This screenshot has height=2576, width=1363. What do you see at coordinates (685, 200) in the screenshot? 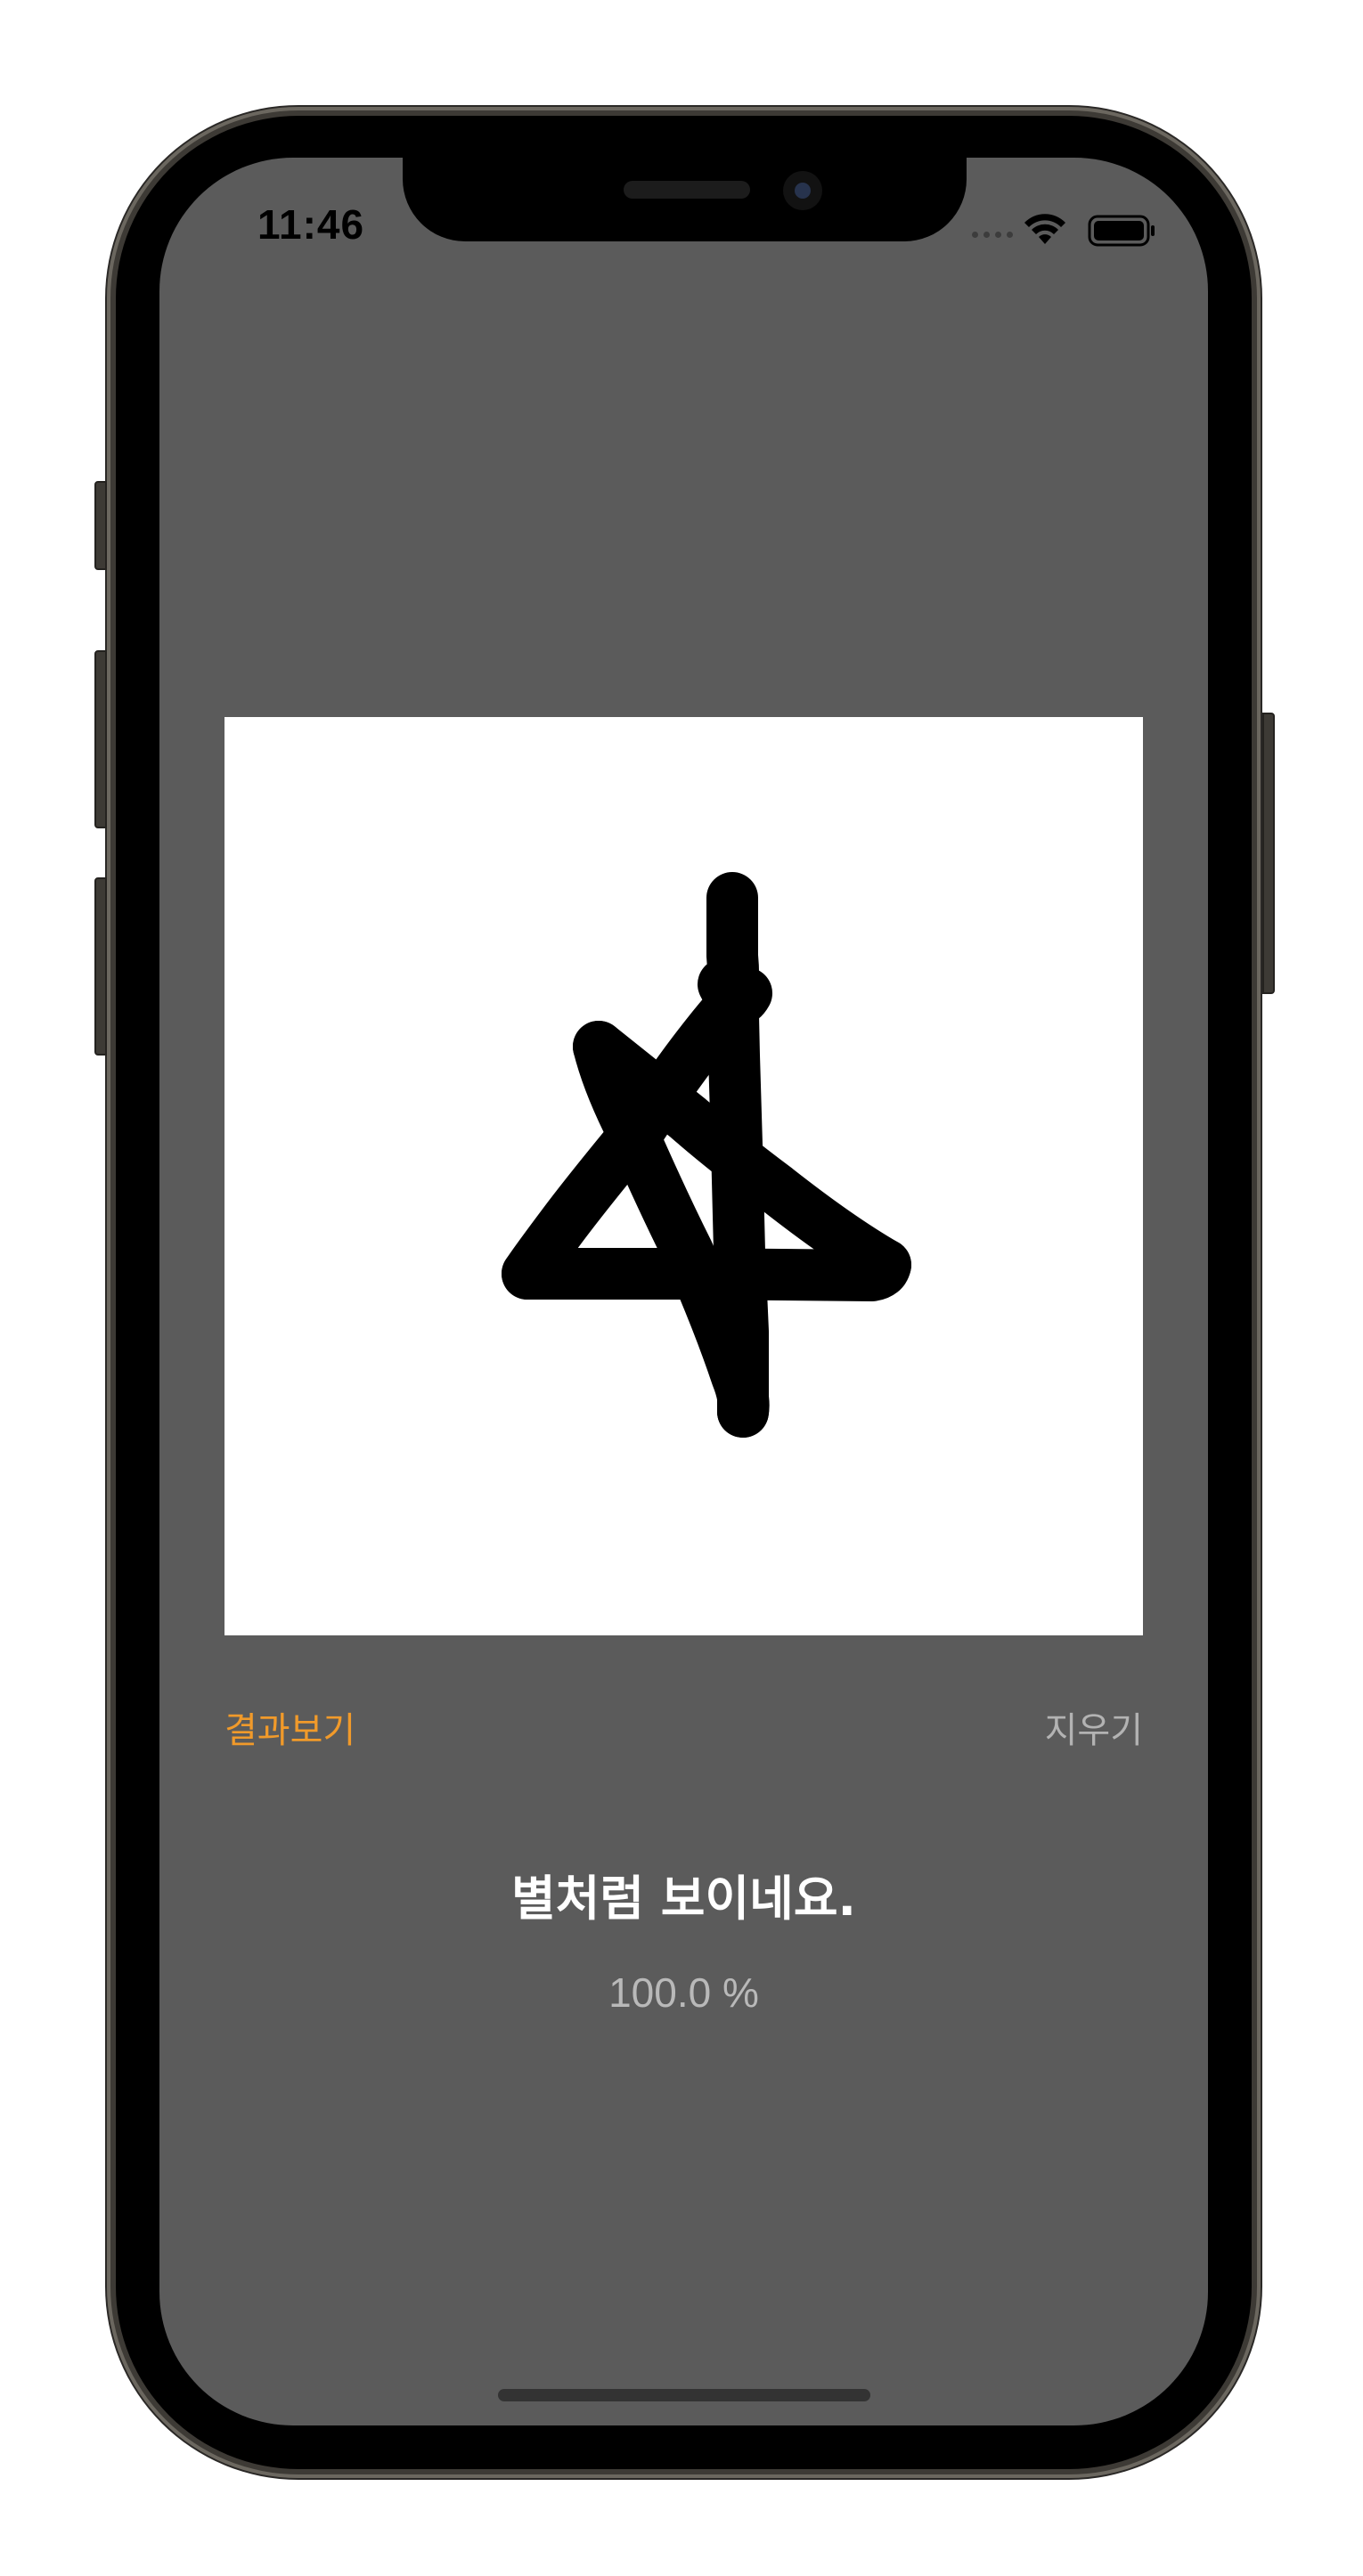
I see `notch` at bounding box center [685, 200].